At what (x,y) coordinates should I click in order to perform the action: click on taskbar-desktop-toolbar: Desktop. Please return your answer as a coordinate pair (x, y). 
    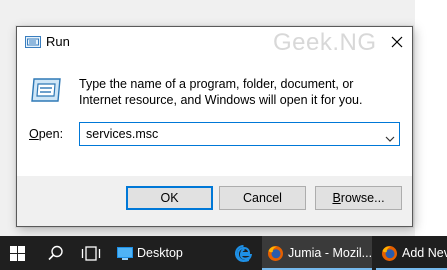
    Looking at the image, I should click on (162, 253).